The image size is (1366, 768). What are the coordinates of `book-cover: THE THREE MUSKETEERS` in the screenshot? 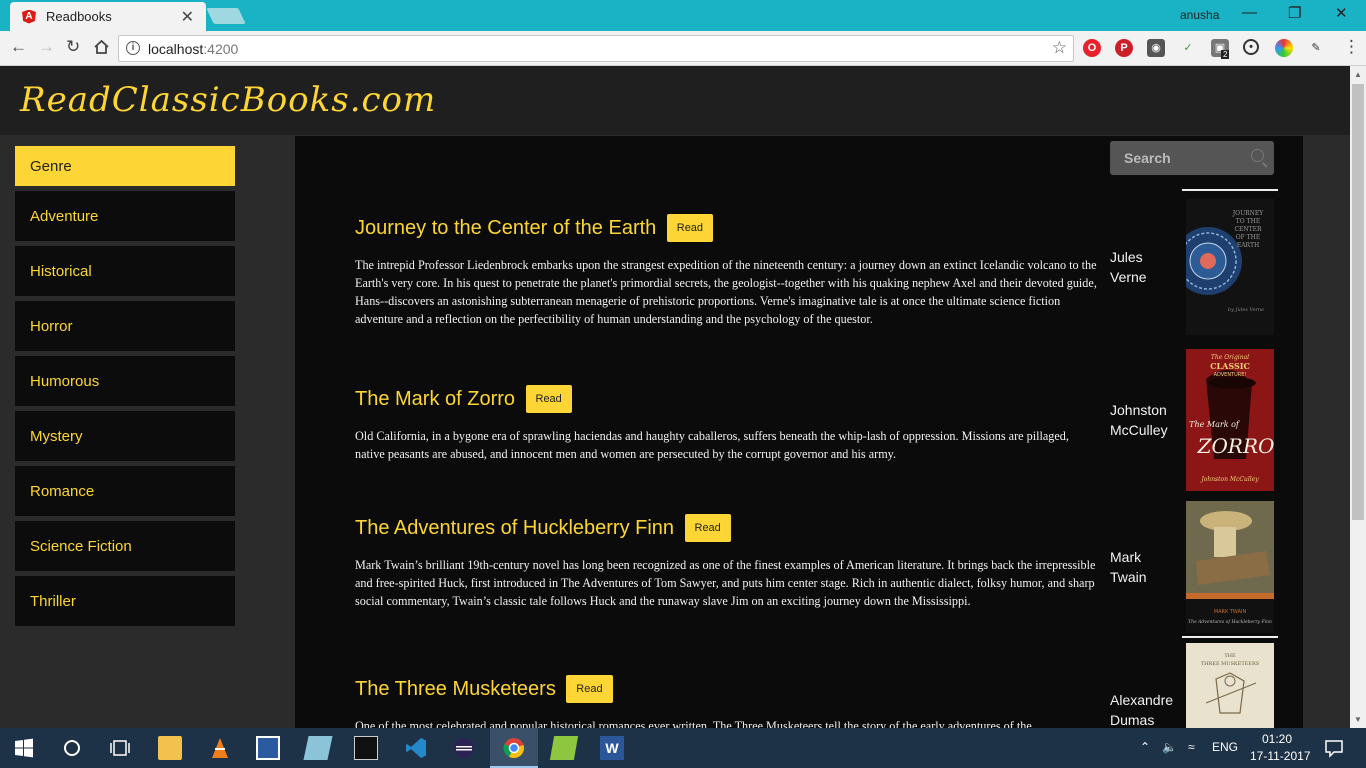 It's located at (1230, 685).